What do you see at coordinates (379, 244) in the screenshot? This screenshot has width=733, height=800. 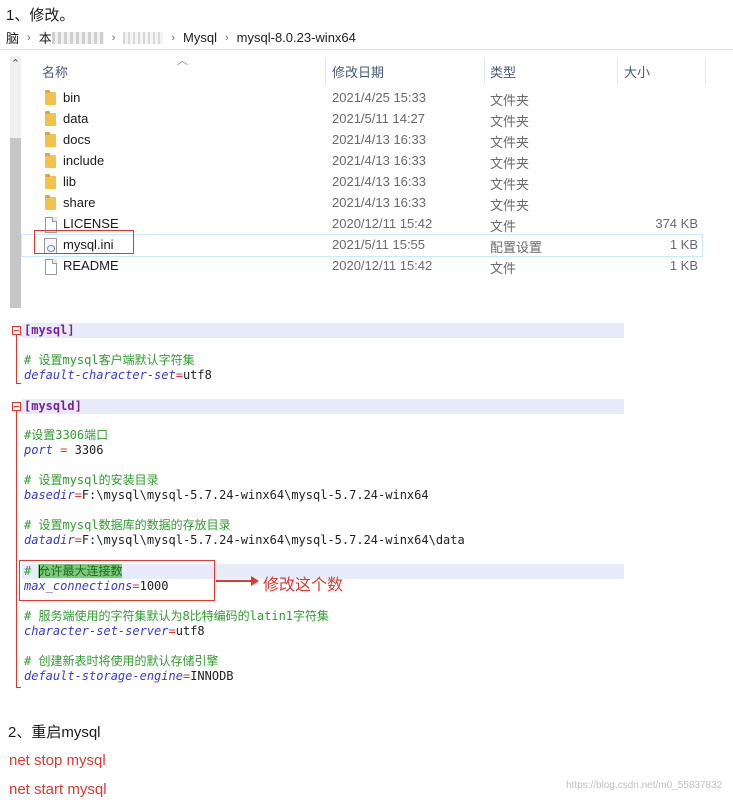 I see `file-date: 2021/5/11 15:55` at bounding box center [379, 244].